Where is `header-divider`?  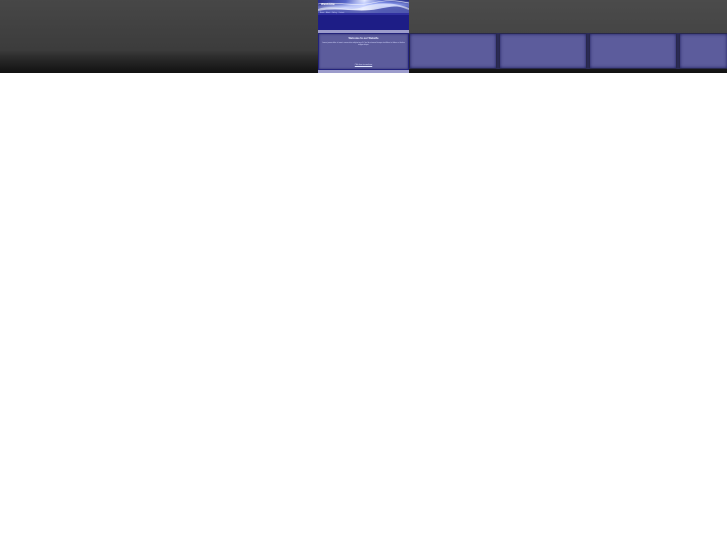 header-divider is located at coordinates (363, 31).